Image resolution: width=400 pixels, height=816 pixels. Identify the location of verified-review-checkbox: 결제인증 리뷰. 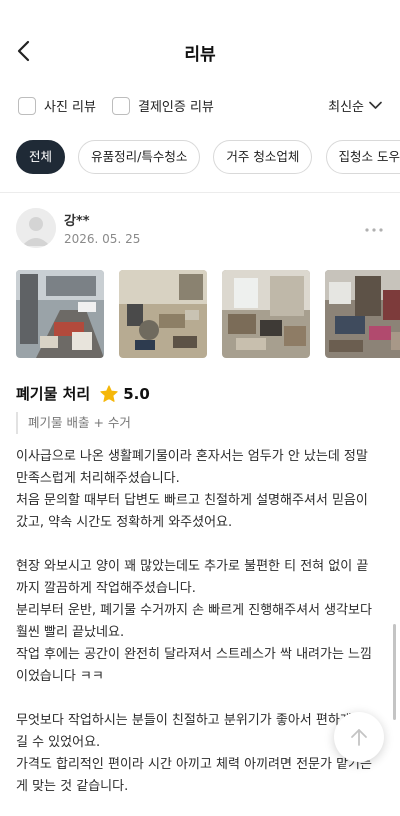
(163, 105).